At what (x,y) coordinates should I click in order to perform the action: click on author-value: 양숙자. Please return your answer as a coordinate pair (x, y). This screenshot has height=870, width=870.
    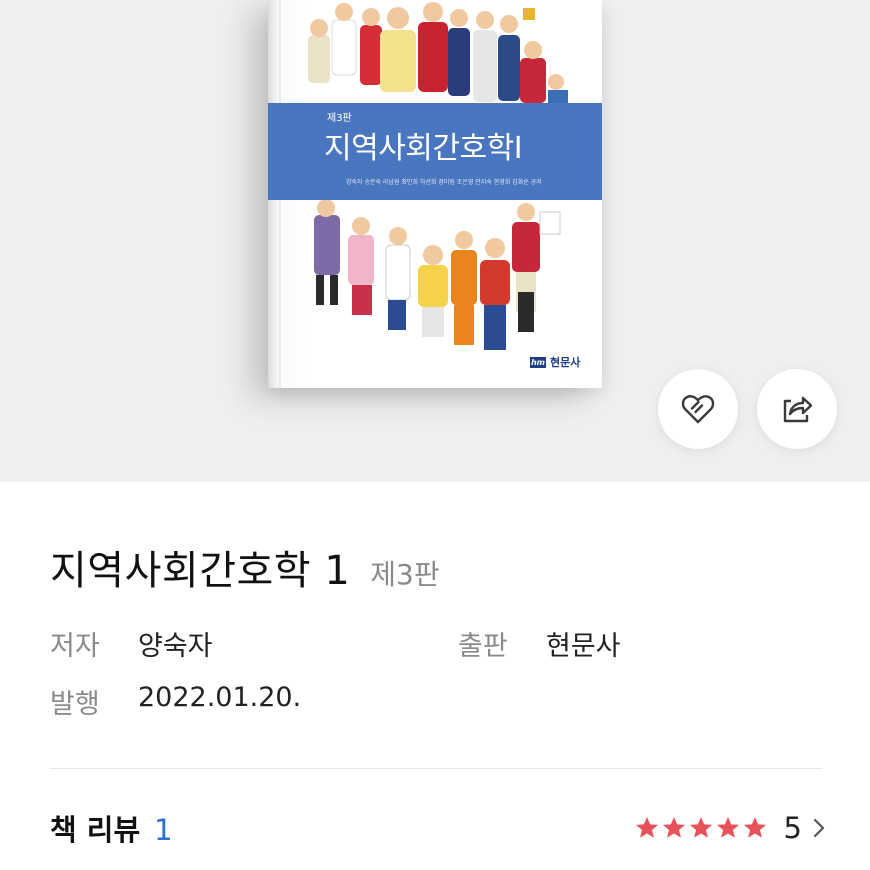
    Looking at the image, I should click on (175, 646).